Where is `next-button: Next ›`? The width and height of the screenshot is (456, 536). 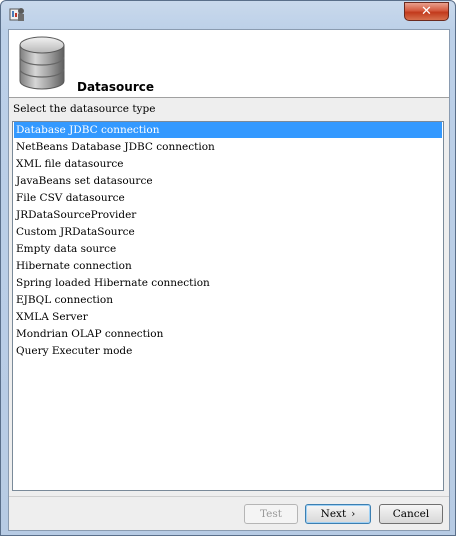
next-button: Next › is located at coordinates (338, 514).